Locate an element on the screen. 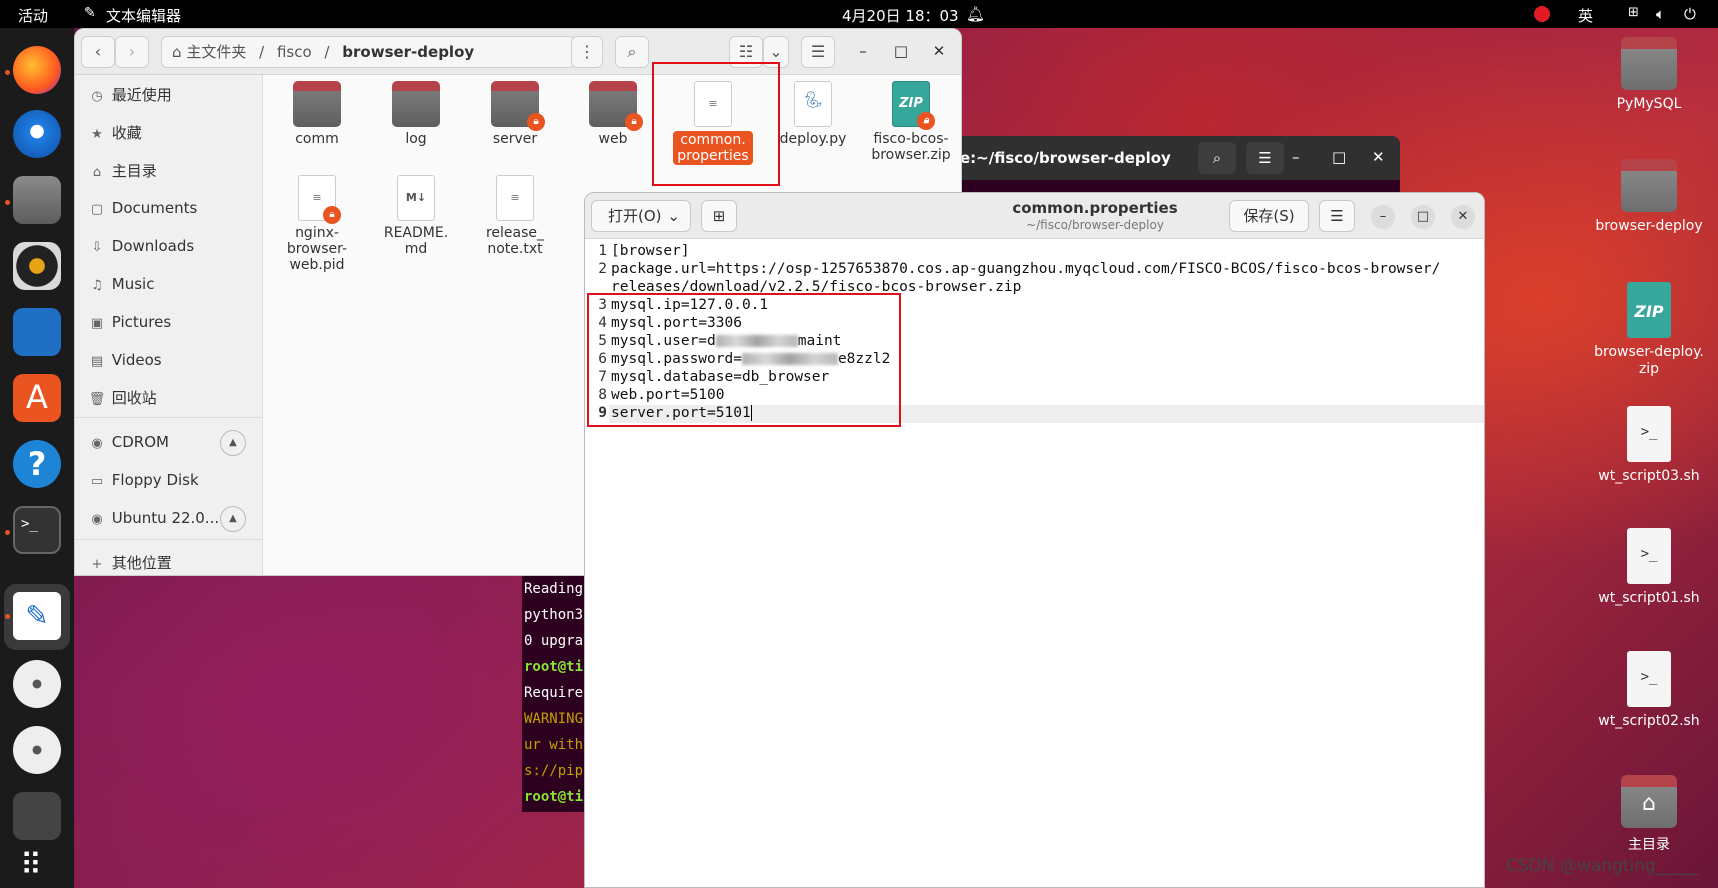 The image size is (1718, 888). path-fisco: fisco is located at coordinates (294, 52).